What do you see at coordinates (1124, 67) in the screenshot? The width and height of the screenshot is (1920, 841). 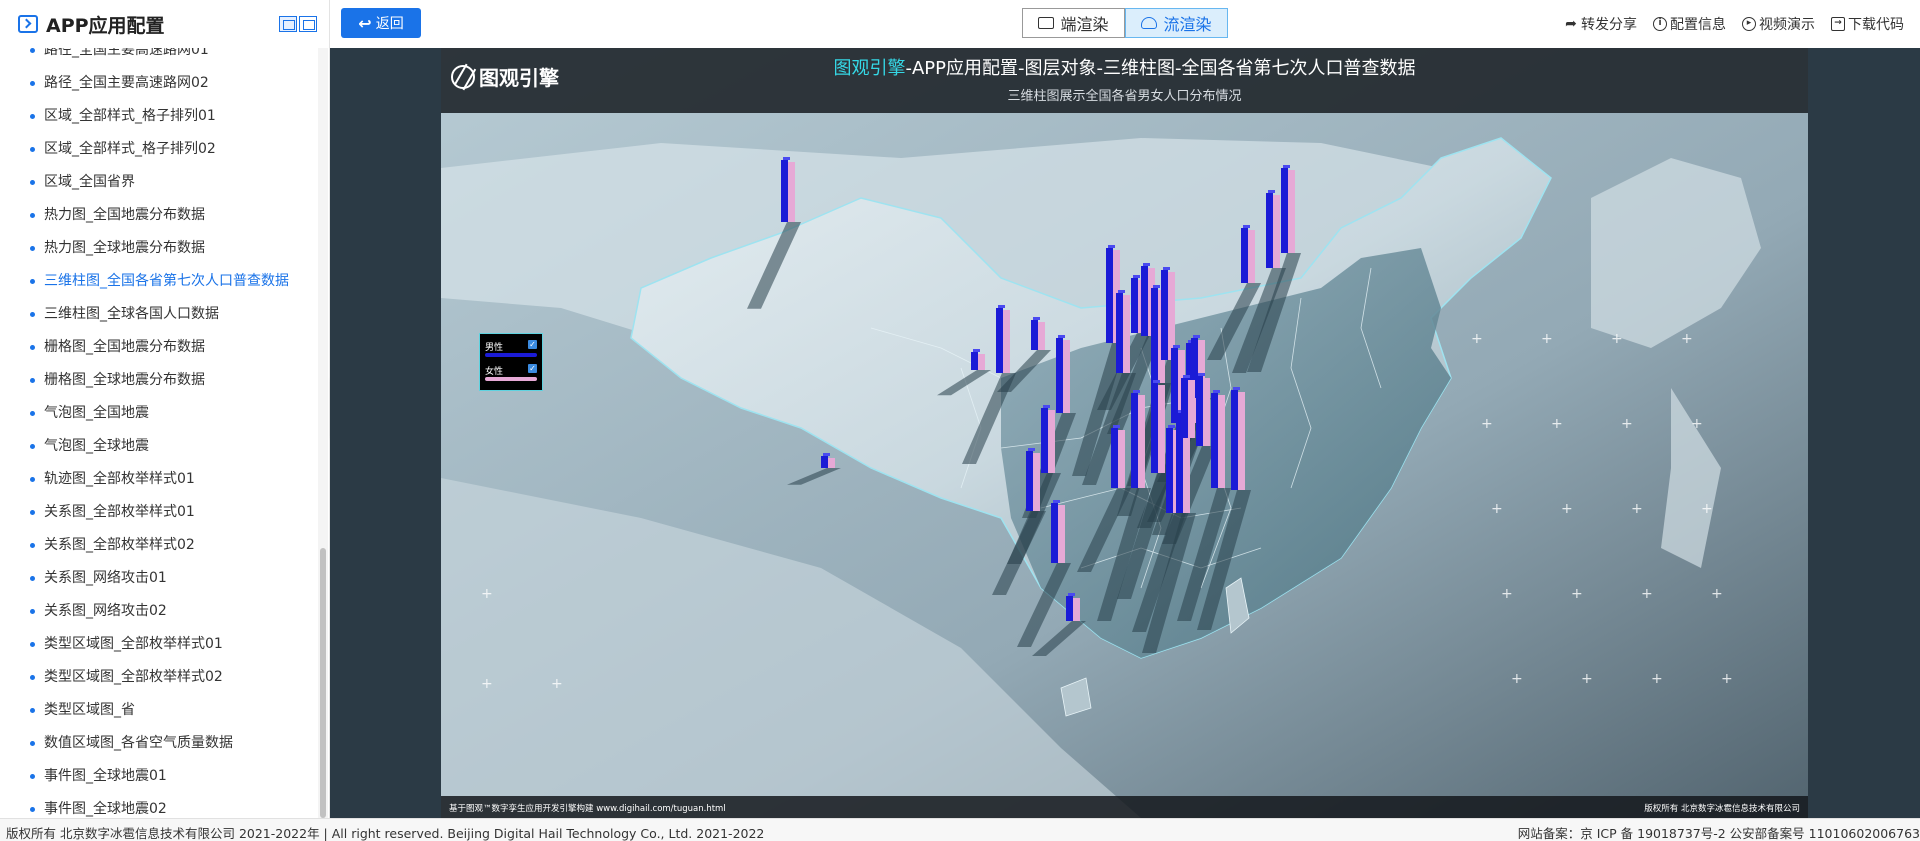 I see `map-title: 图观引擎-APP应用配置-图层对象-三维柱图-全国各省第七次人口普查数据` at bounding box center [1124, 67].